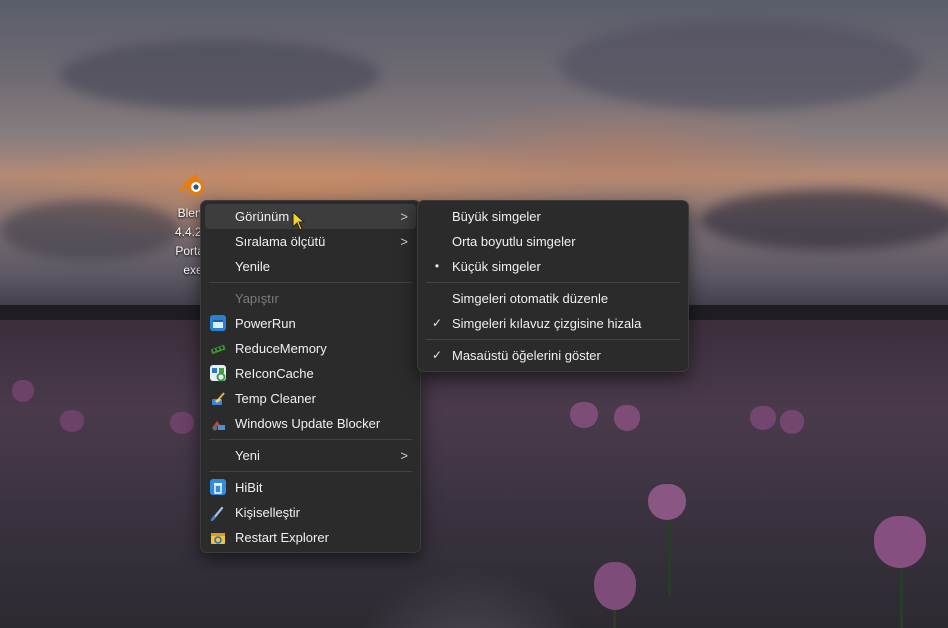 The width and height of the screenshot is (948, 628). What do you see at coordinates (257, 298) in the screenshot?
I see `menu-item-label: Yapıştır` at bounding box center [257, 298].